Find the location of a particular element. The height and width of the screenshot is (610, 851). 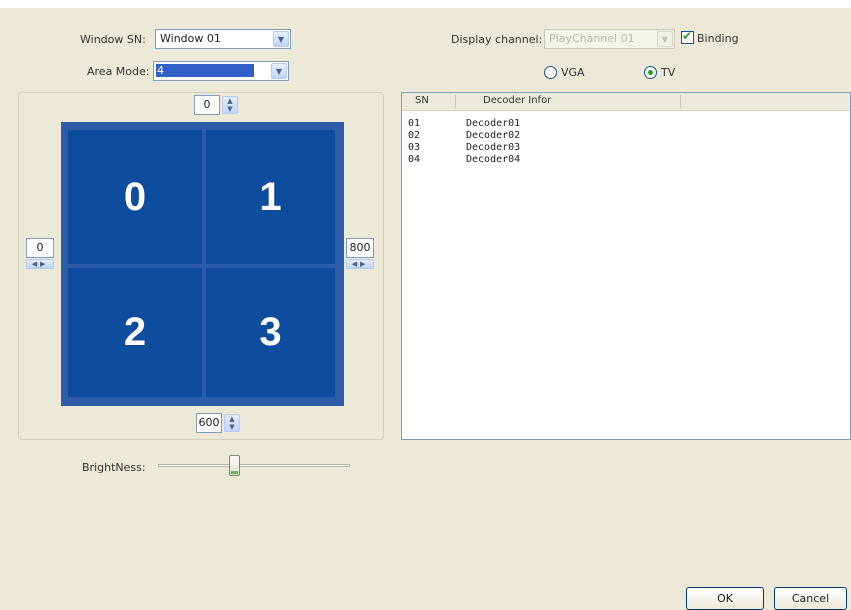

brightness-slider-thumb is located at coordinates (234, 465).